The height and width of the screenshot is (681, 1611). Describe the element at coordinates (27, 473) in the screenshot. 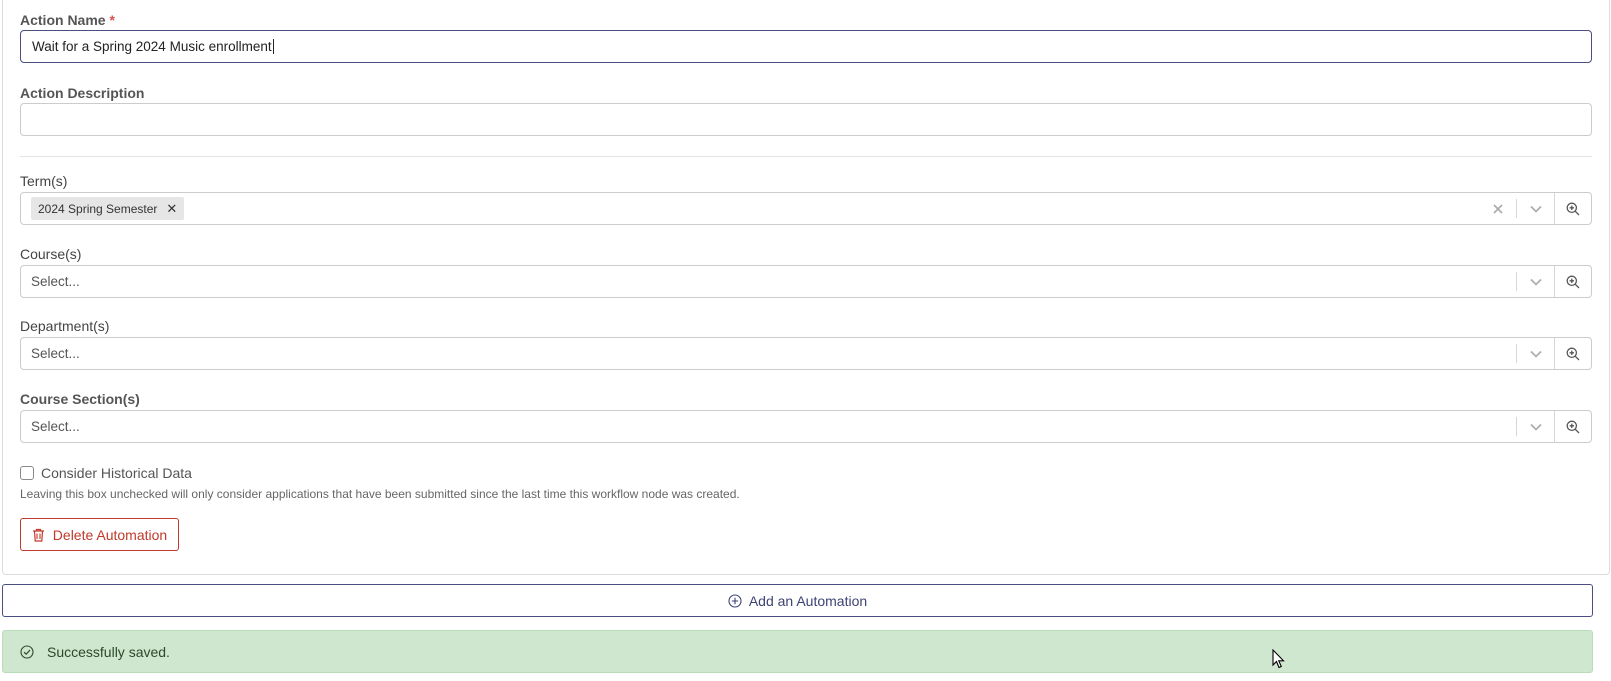

I see `historical-data-checkbox` at that location.